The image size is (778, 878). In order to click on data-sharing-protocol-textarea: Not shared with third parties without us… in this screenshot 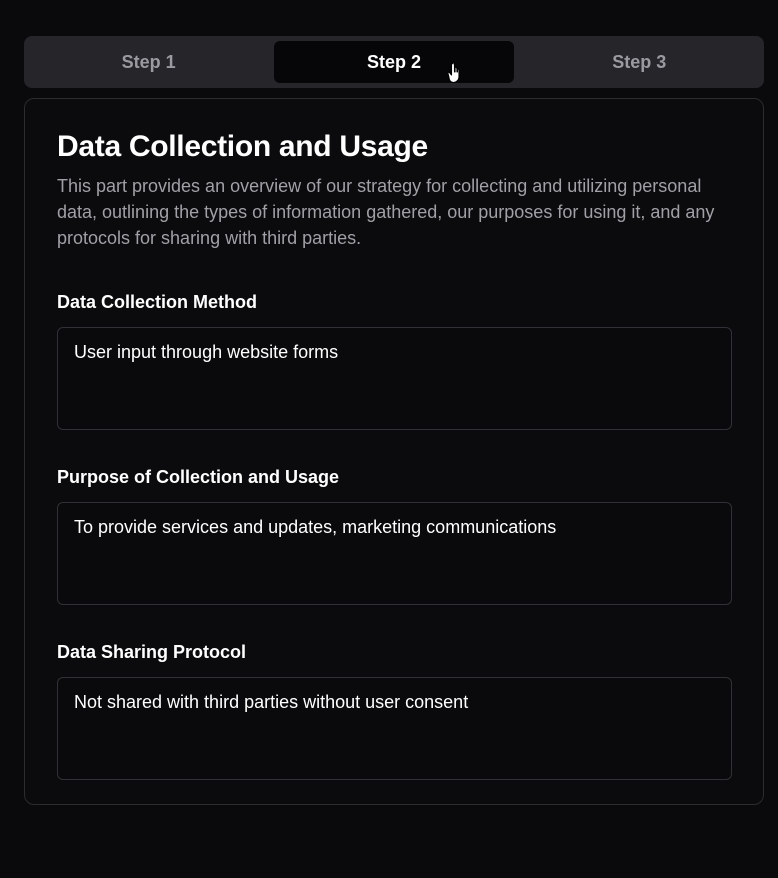, I will do `click(394, 728)`.